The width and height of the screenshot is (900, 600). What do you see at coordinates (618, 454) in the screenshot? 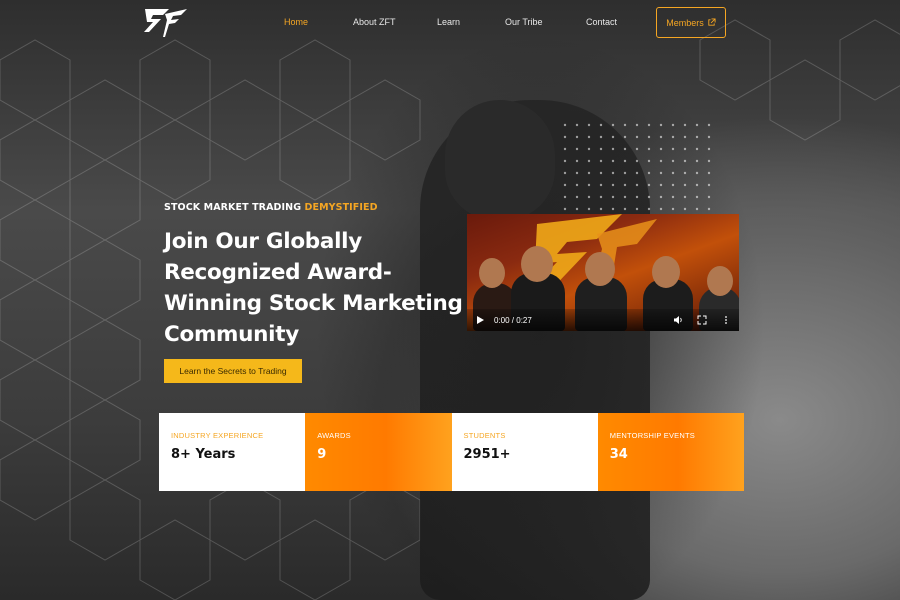
I see `stat-value: 34` at bounding box center [618, 454].